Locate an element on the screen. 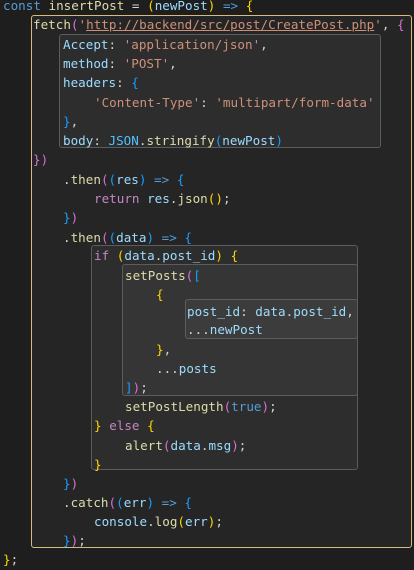  code-line: setPosts([ is located at coordinates (163, 275).